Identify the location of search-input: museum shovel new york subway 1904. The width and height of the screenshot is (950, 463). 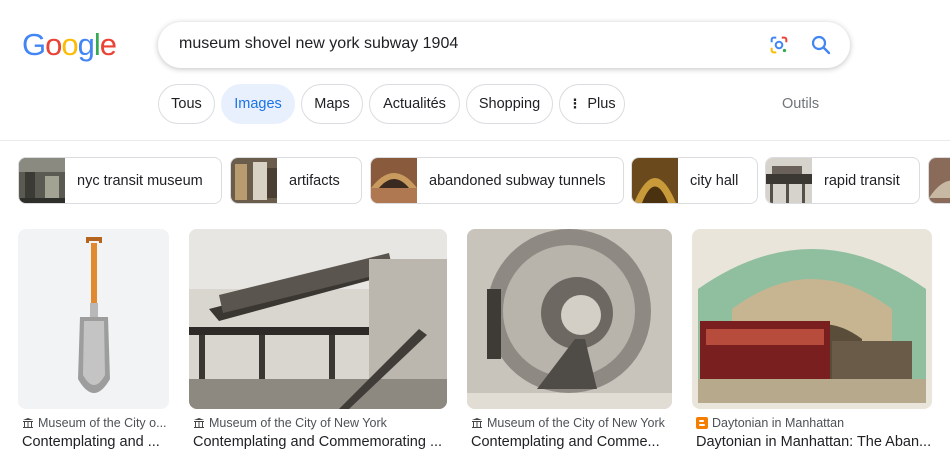
(318, 44).